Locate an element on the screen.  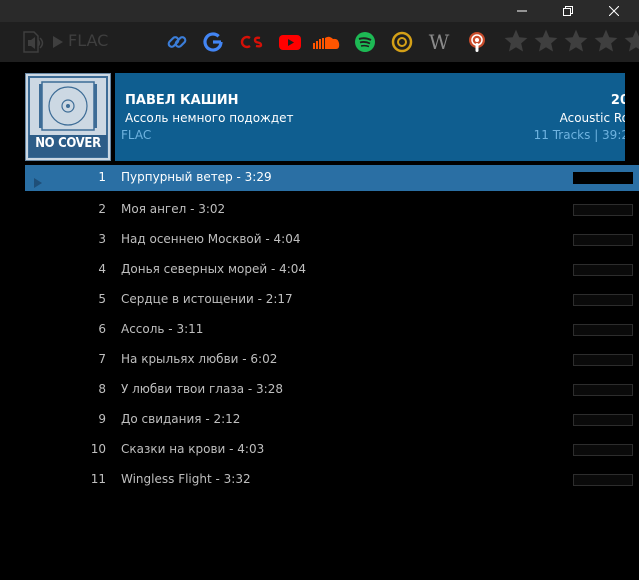
minimize-button is located at coordinates (522, 11).